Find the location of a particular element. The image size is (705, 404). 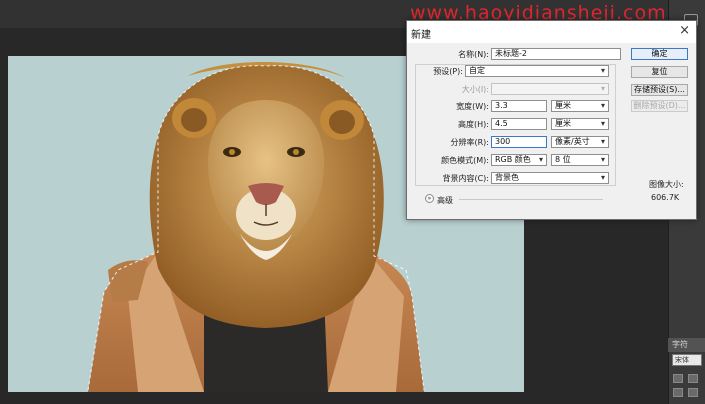

background-label: 背景内容(C): is located at coordinates (465, 178).